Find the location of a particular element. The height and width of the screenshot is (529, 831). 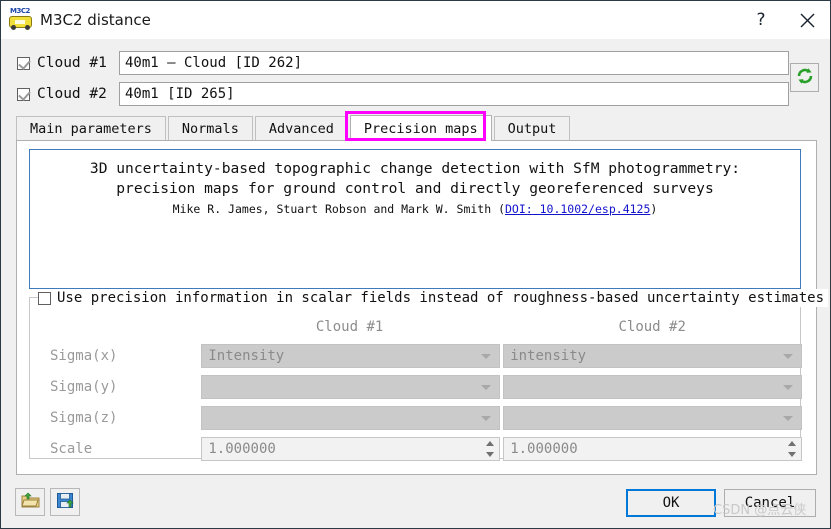

cancel-button: Cancel is located at coordinates (770, 503).